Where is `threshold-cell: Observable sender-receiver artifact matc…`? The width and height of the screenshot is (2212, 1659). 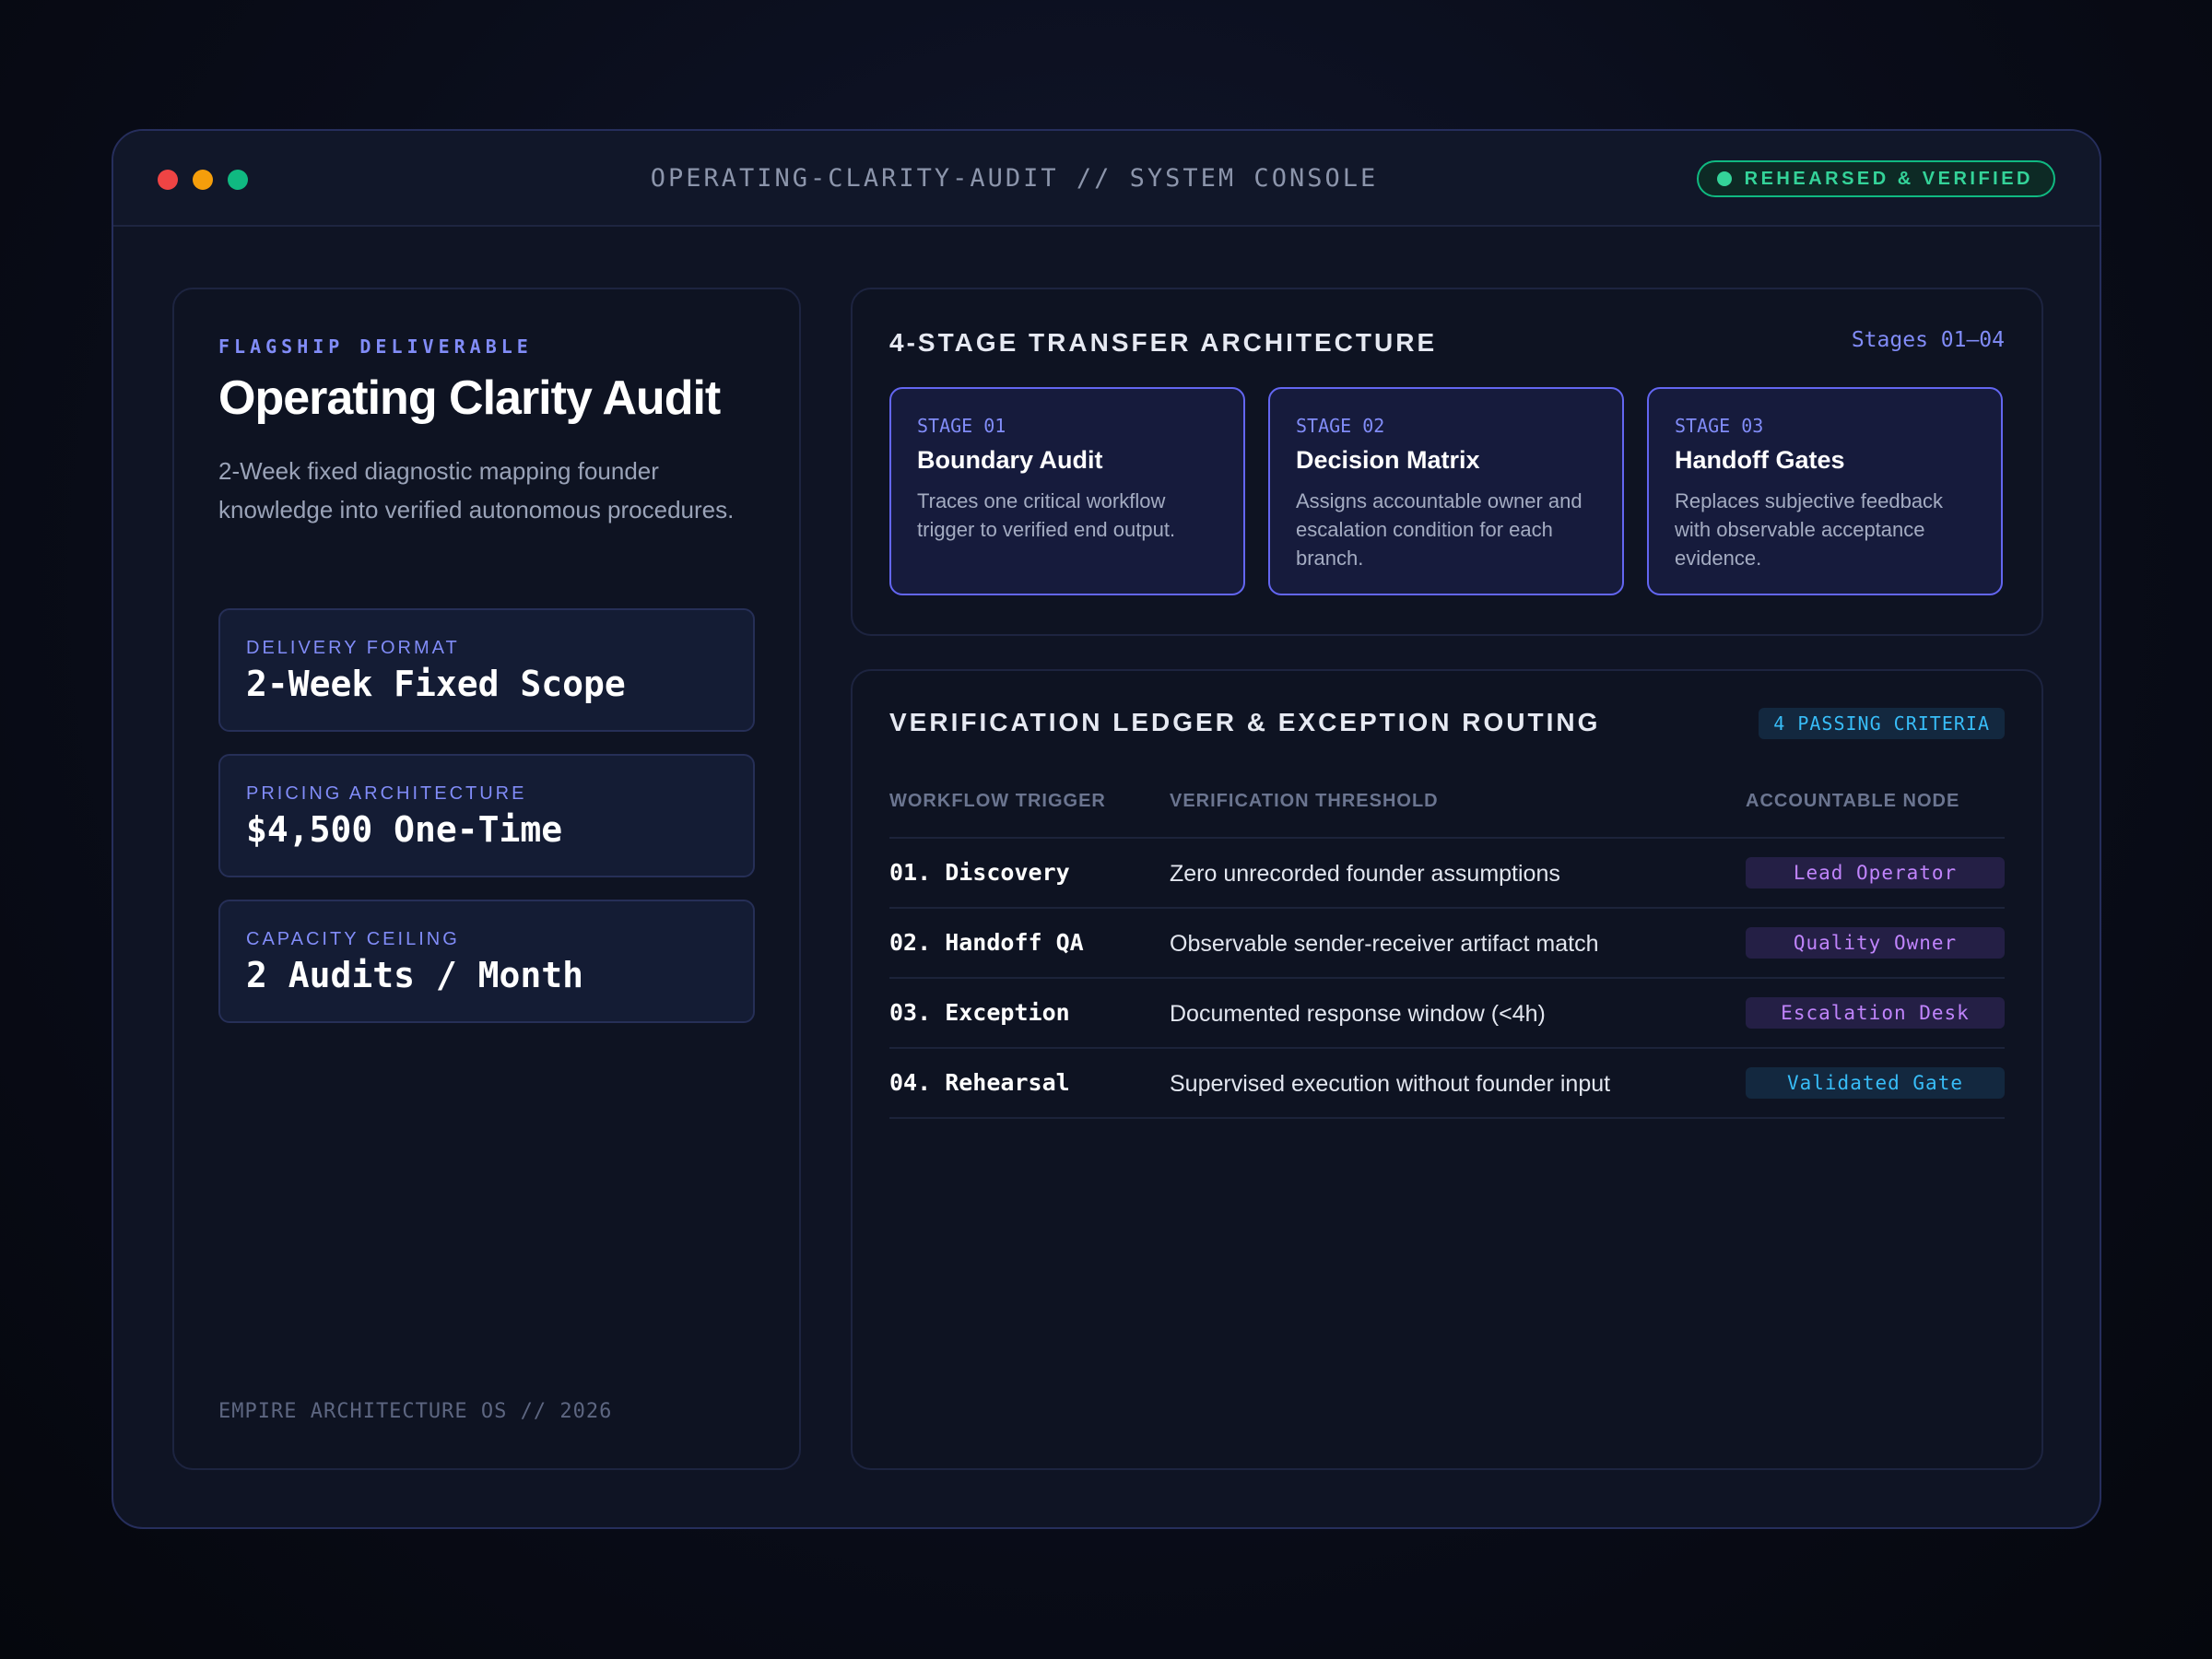 threshold-cell: Observable sender-receiver artifact matc… is located at coordinates (1384, 944).